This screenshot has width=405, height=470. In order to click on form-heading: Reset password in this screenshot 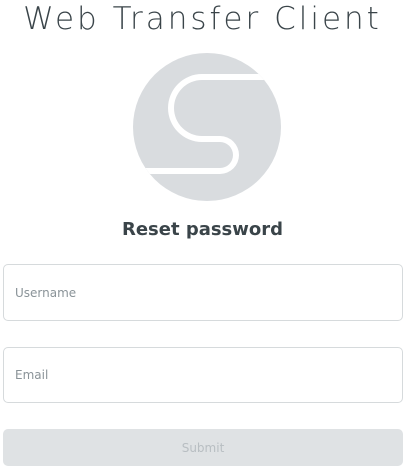, I will do `click(202, 229)`.